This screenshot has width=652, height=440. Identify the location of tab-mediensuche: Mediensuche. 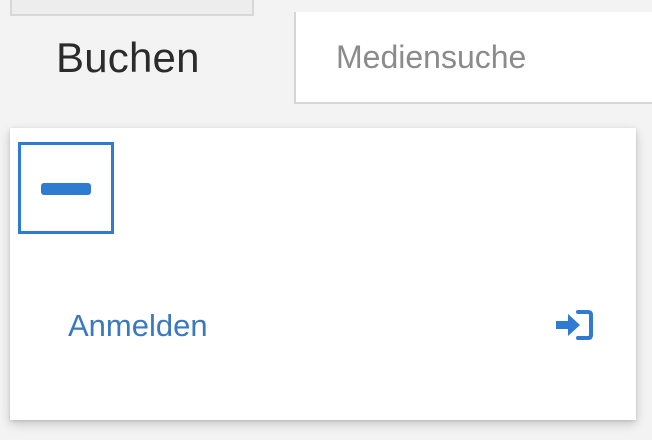
(473, 58).